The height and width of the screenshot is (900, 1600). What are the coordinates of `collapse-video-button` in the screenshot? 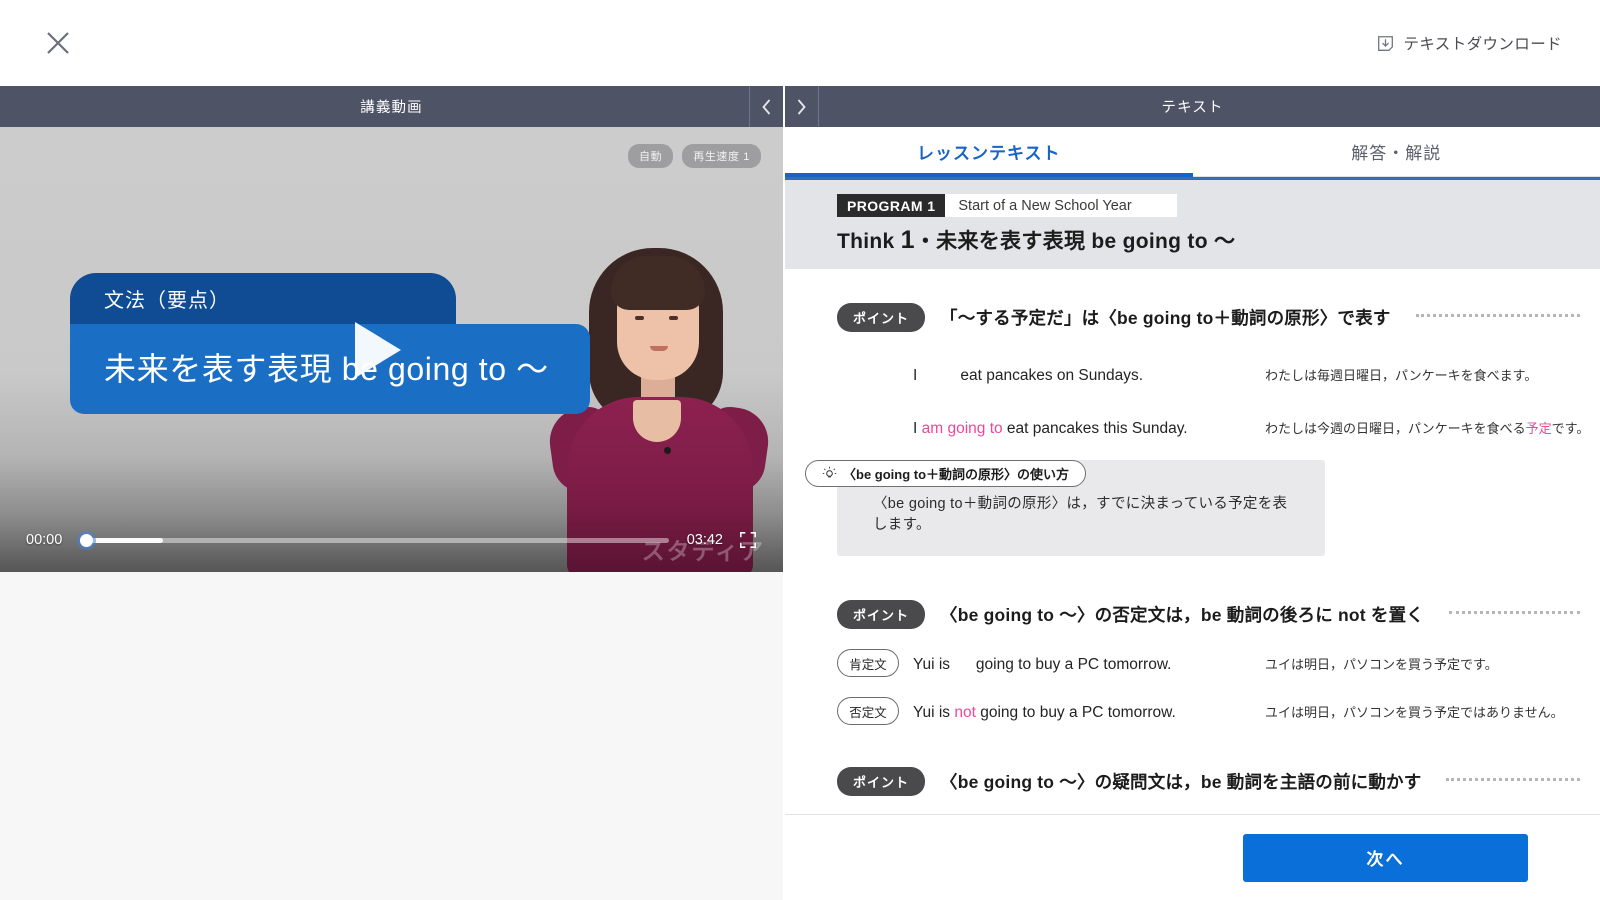 It's located at (766, 106).